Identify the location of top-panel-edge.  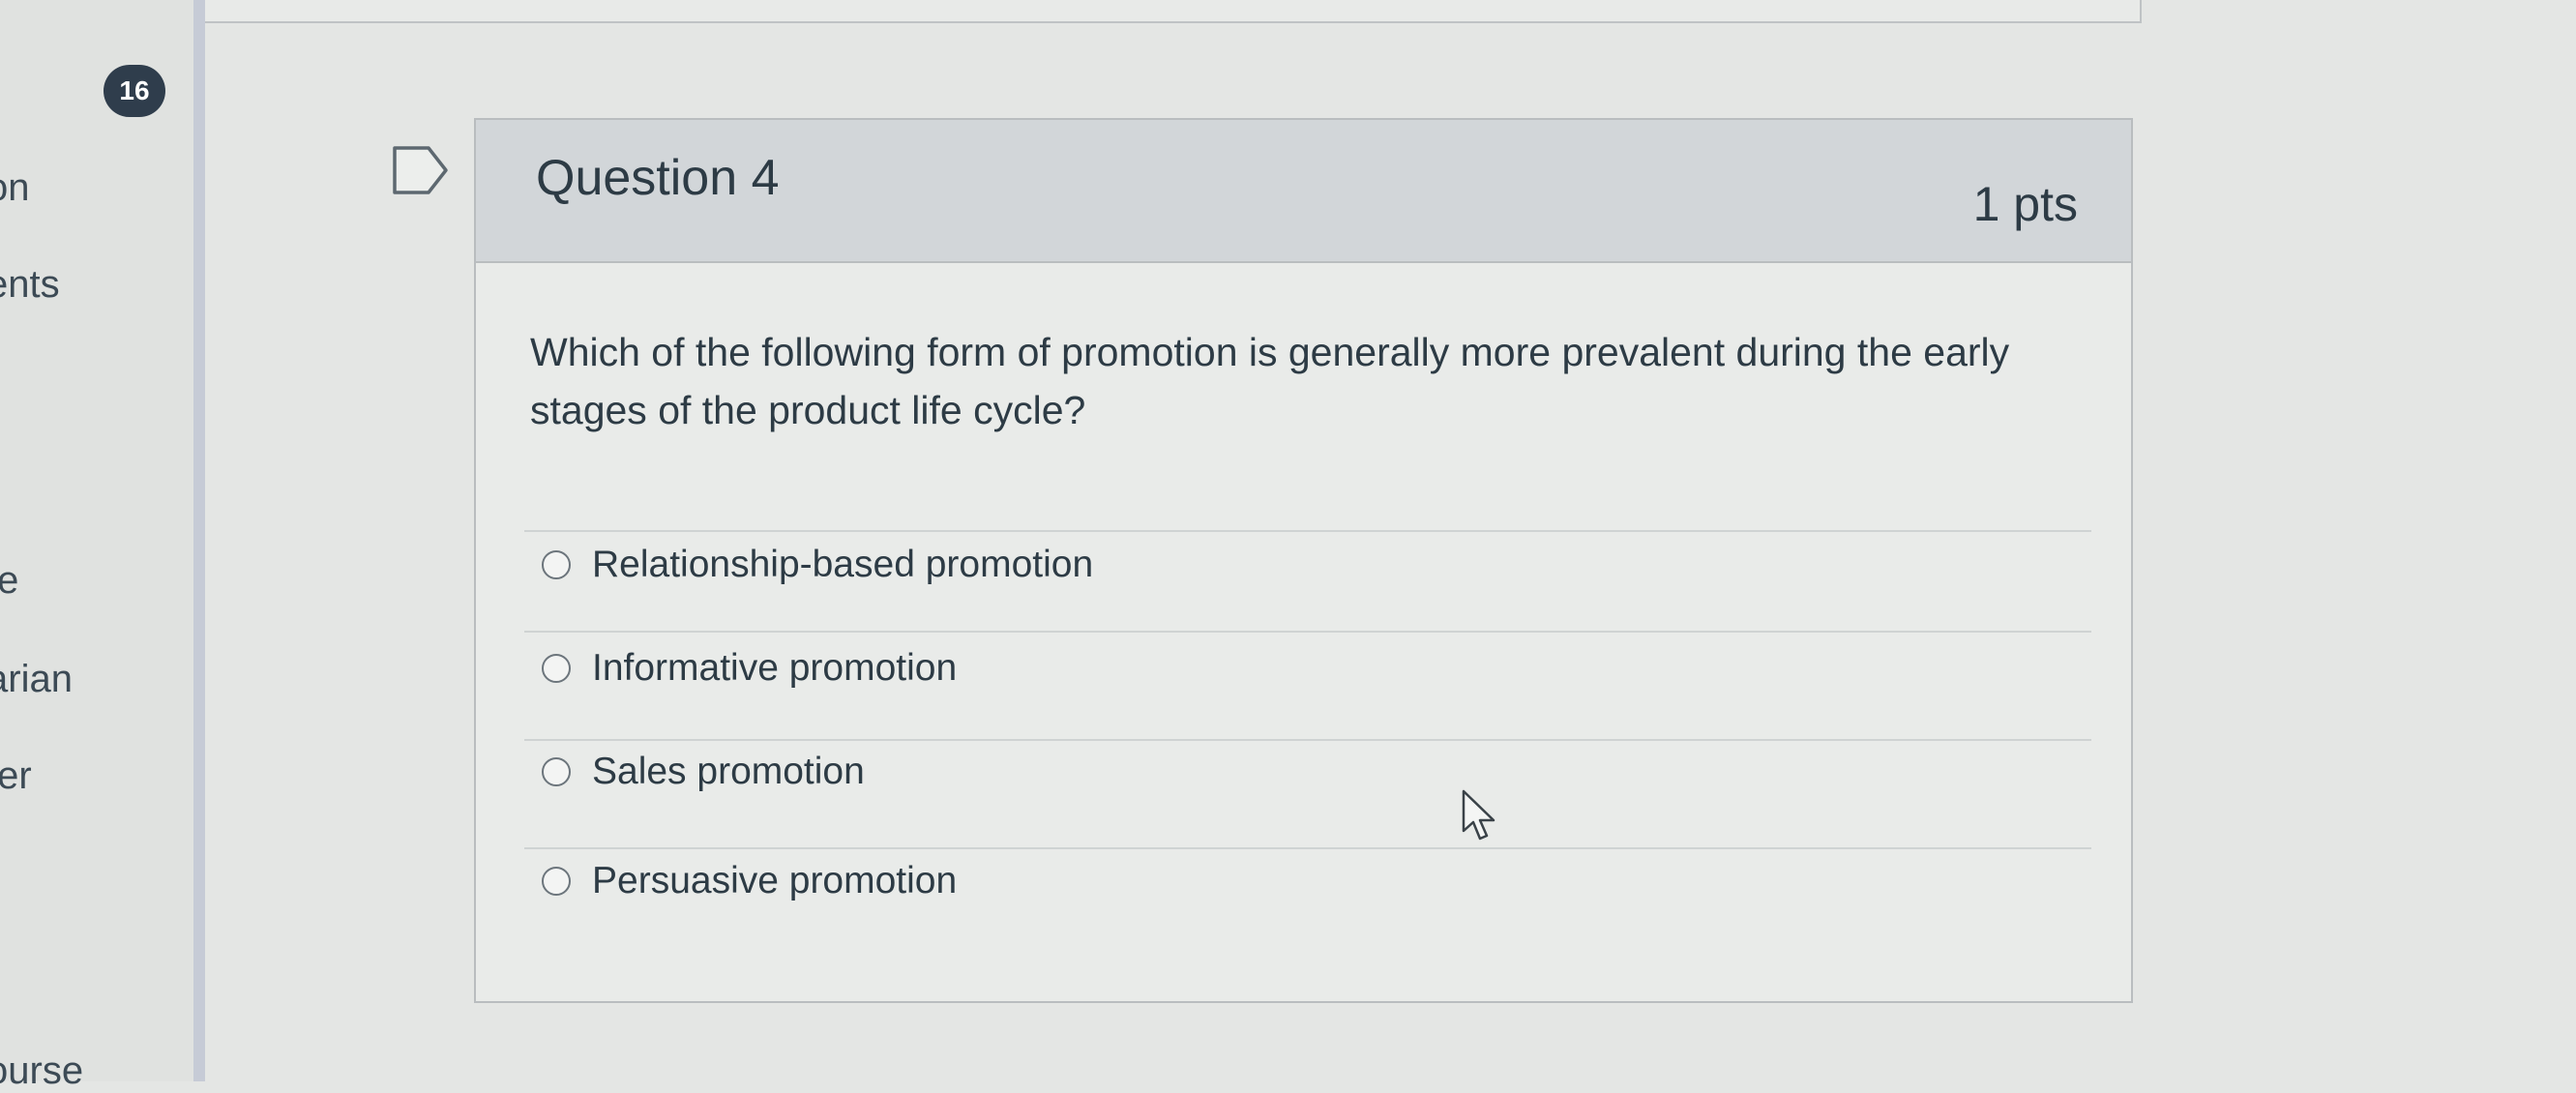
(1173, 11).